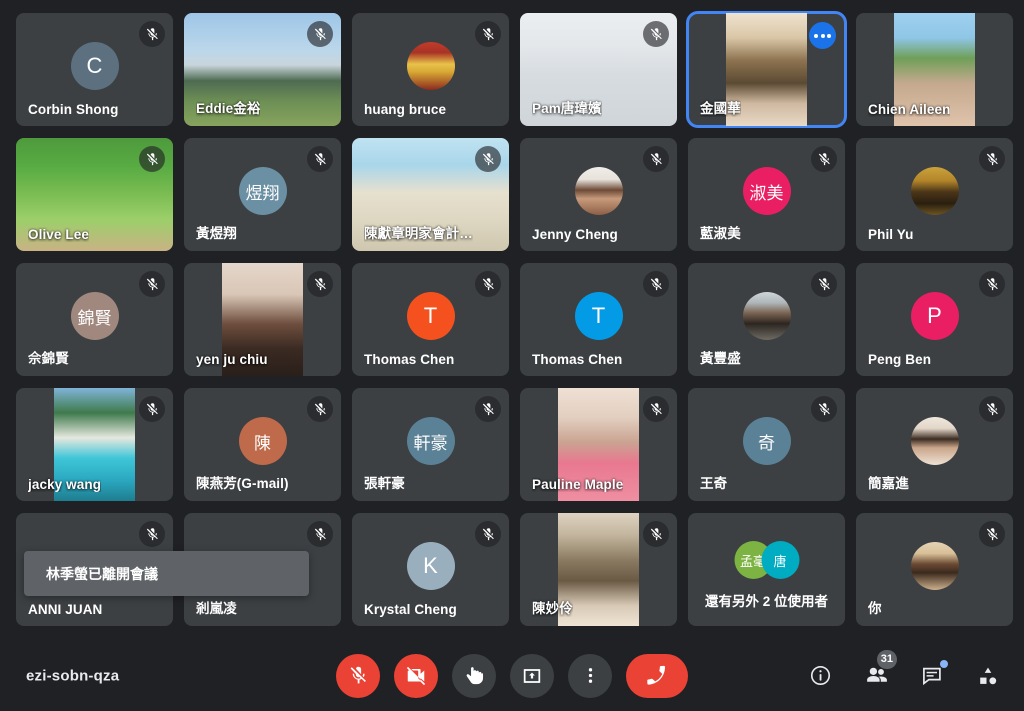 Image resolution: width=1024 pixels, height=711 pixels. Describe the element at coordinates (577, 359) in the screenshot. I see `participant-name: Thomas Chen` at that location.